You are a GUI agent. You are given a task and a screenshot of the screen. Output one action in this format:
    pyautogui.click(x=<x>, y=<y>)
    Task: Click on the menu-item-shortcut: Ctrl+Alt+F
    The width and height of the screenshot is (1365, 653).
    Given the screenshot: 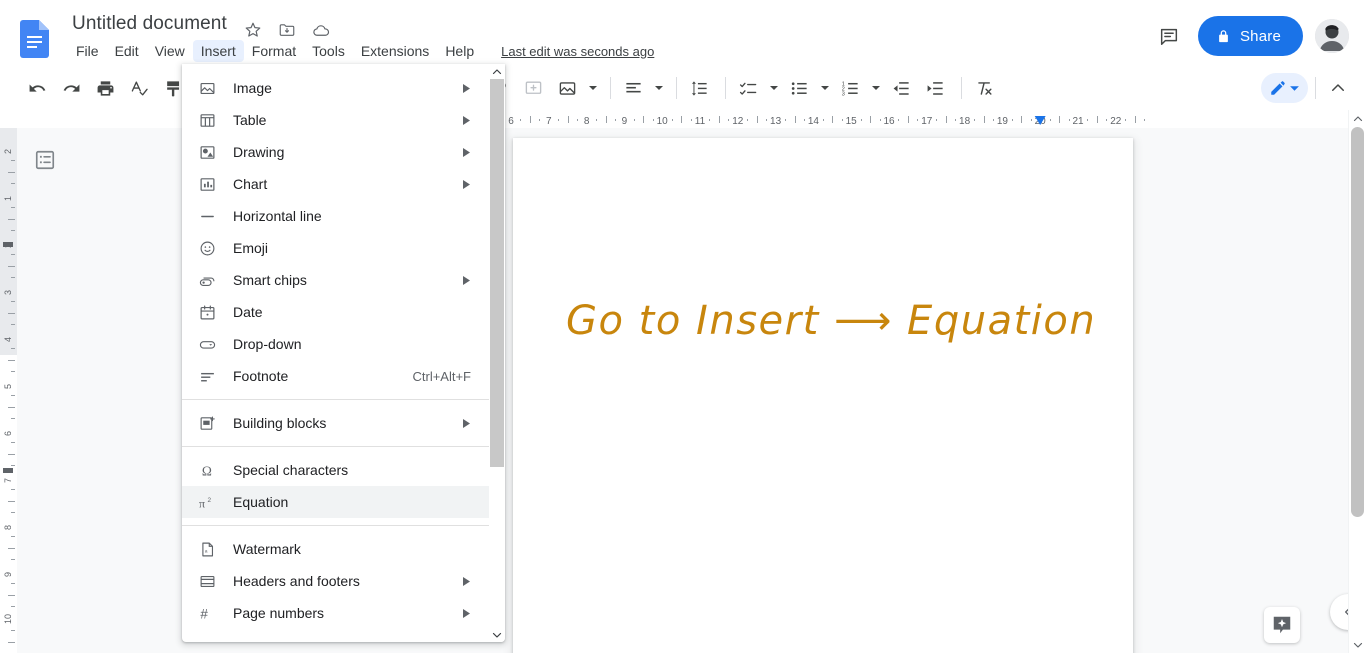 What is the action you would take?
    pyautogui.click(x=441, y=376)
    